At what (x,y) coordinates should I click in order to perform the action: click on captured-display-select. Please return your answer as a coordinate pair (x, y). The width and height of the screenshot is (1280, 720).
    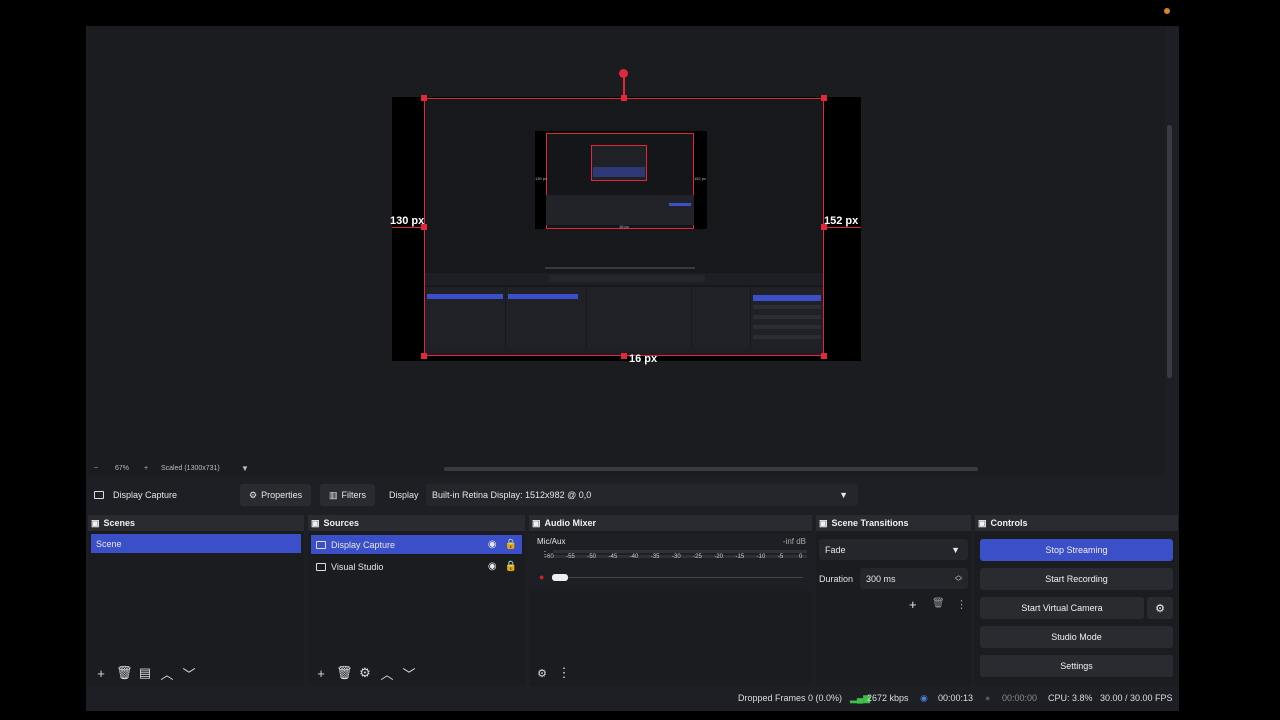
    Looking at the image, I should click on (627, 278).